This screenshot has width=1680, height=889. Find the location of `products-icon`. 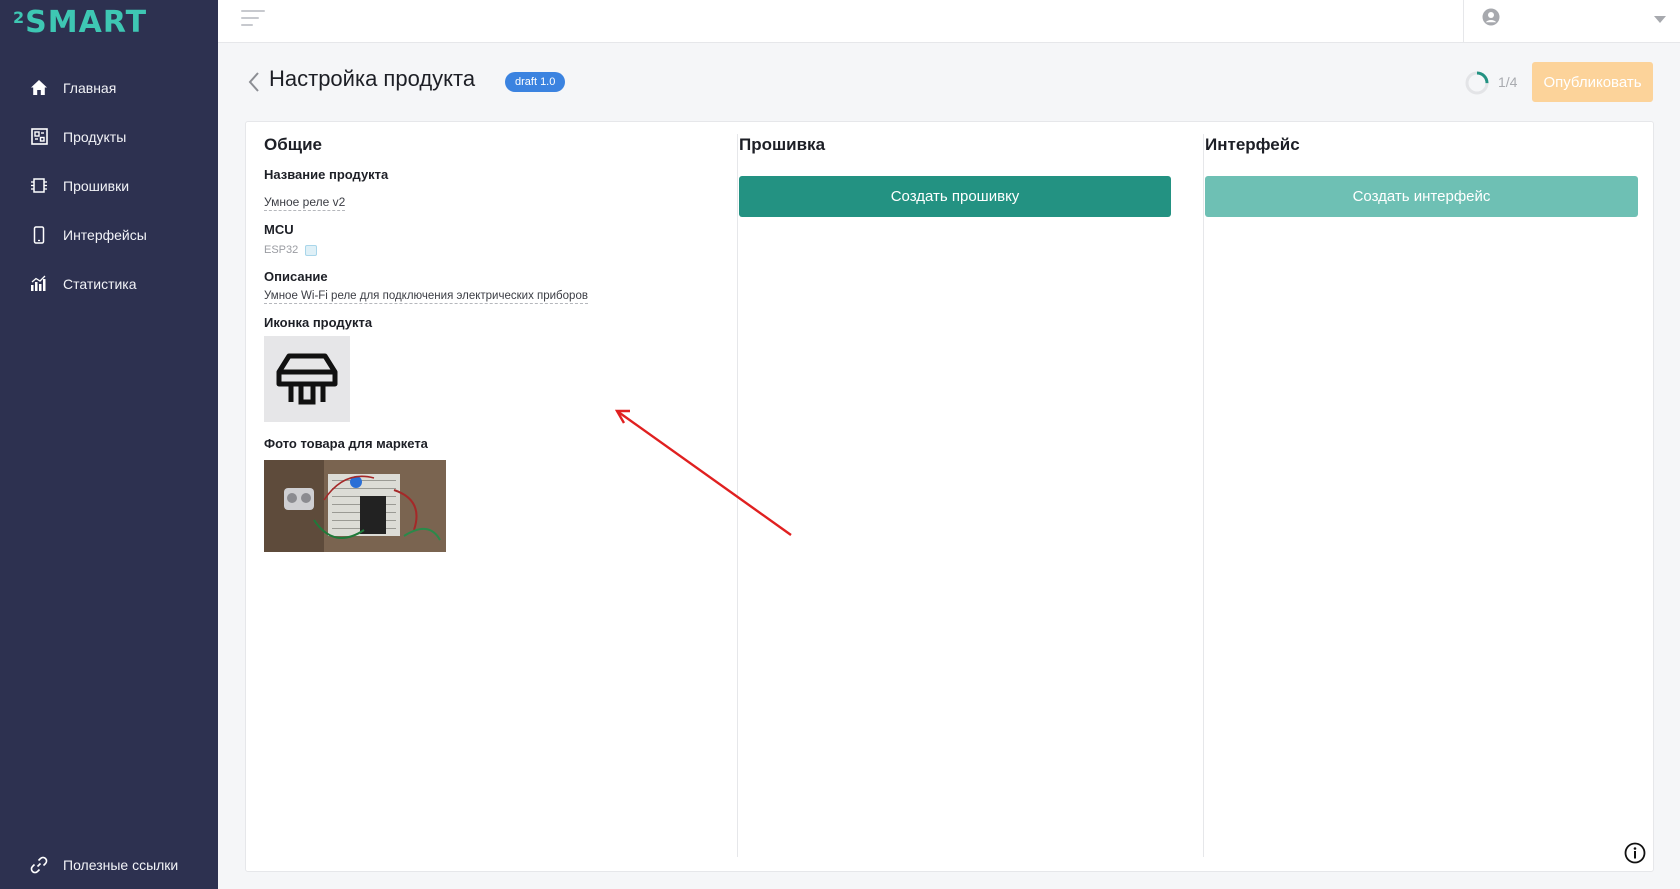

products-icon is located at coordinates (39, 137).